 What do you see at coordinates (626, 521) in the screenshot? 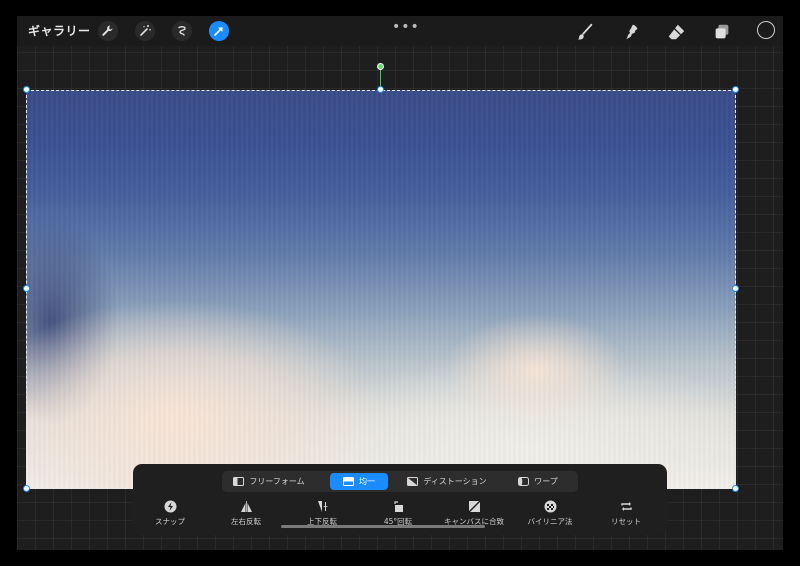
I see `reset-label: リセット` at bounding box center [626, 521].